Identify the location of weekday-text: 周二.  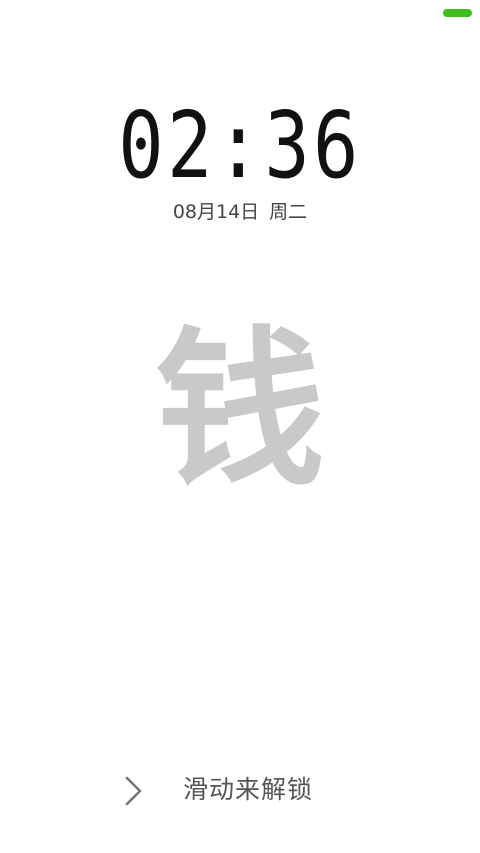
(288, 212).